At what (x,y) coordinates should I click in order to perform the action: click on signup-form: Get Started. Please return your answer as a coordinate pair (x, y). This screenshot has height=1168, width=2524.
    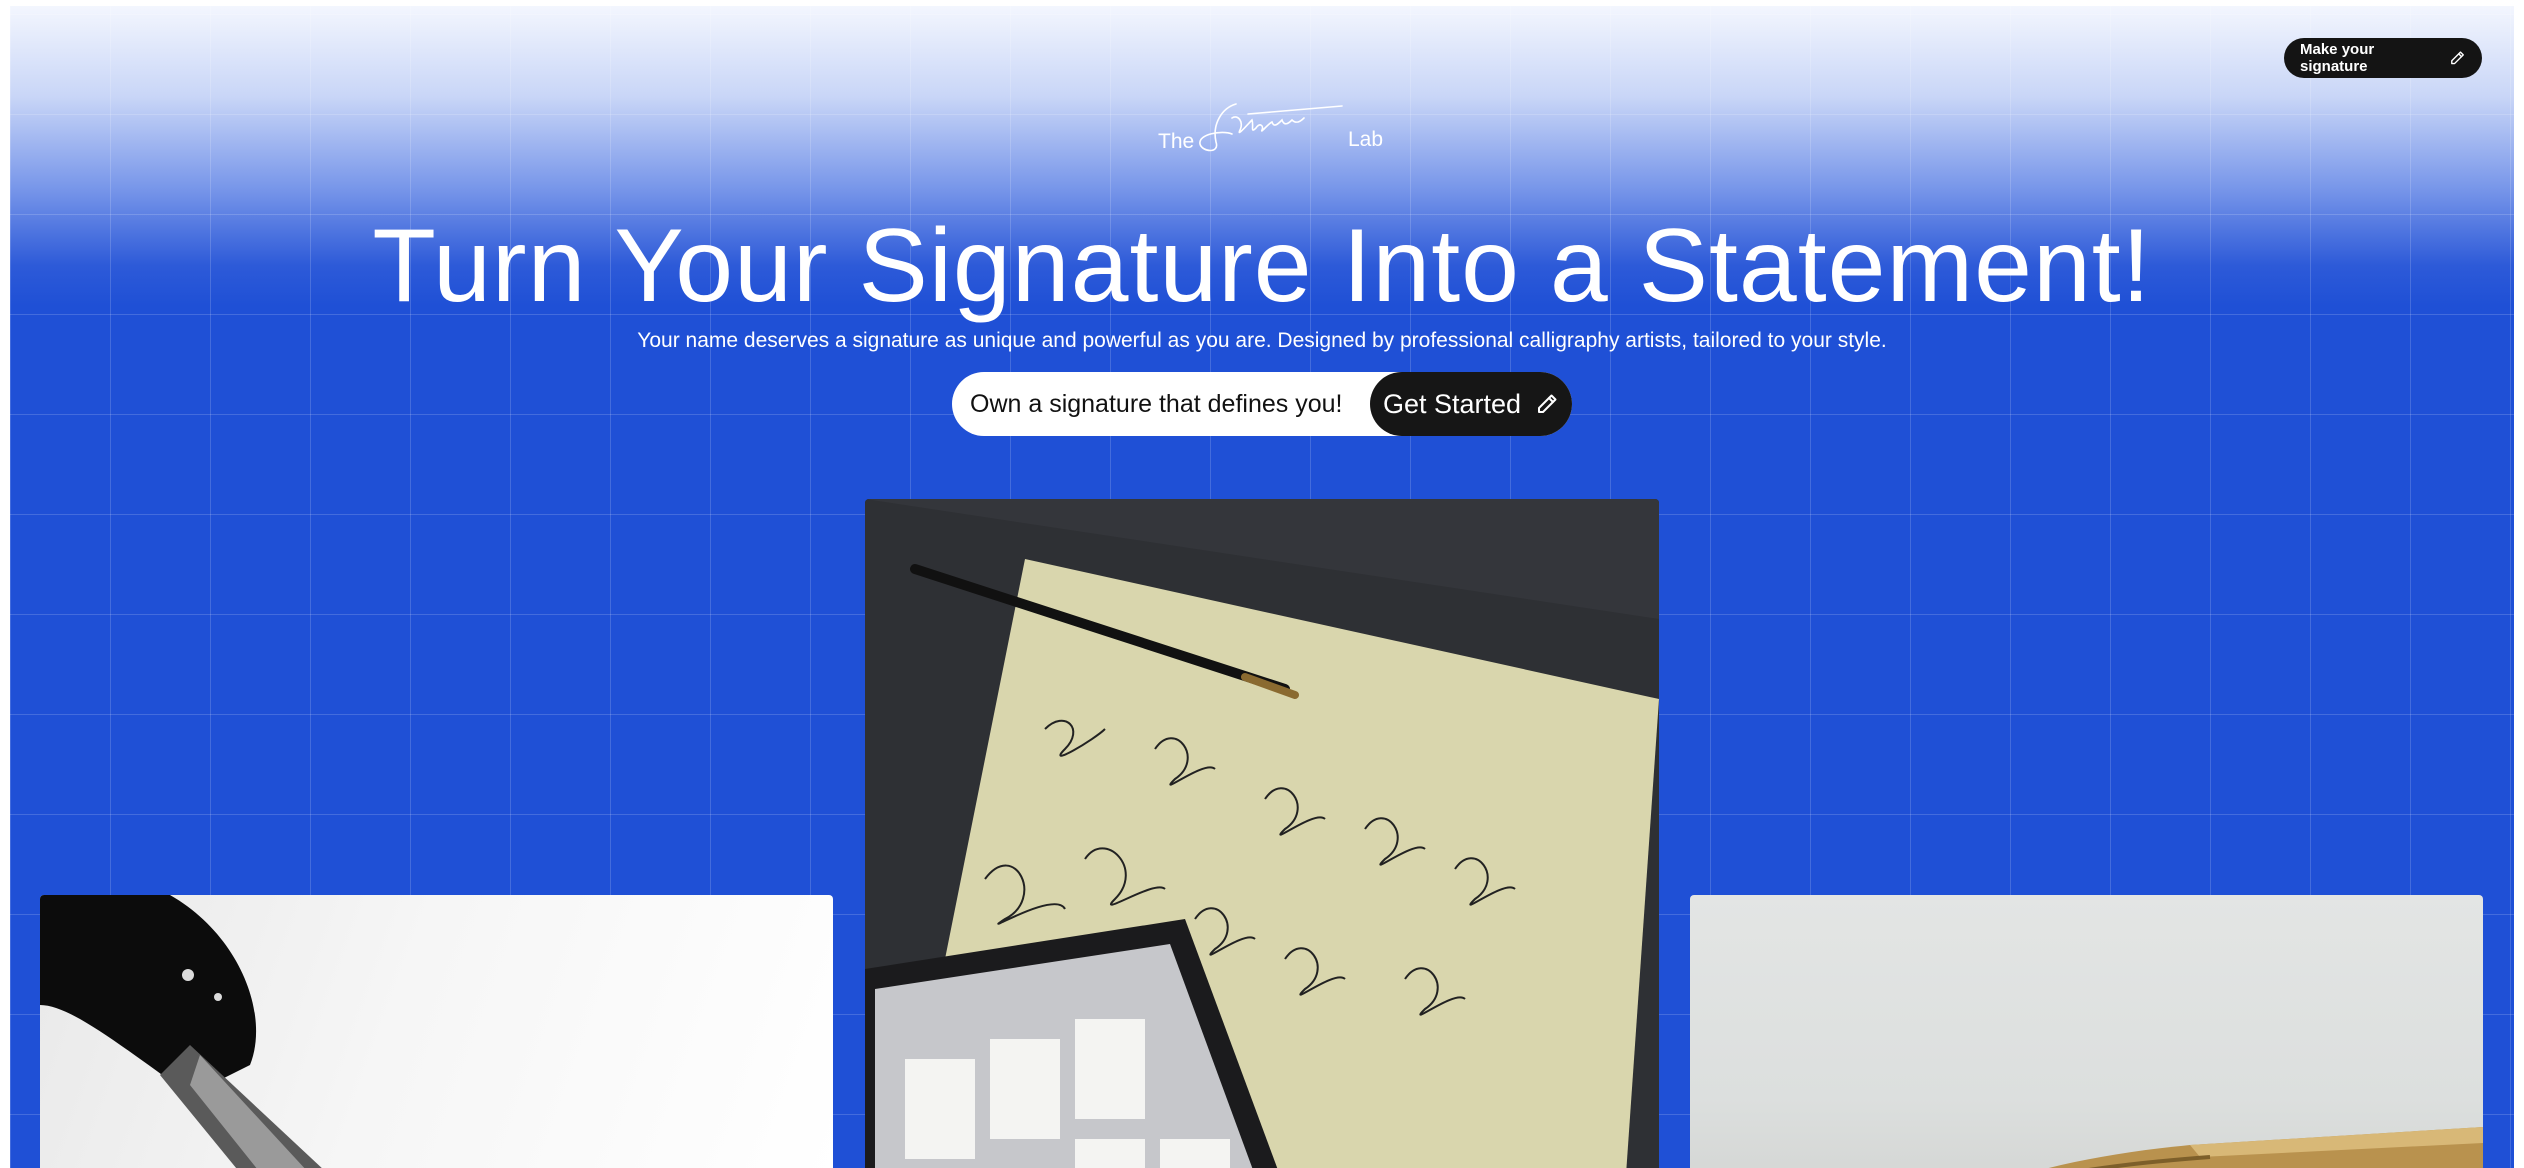
    Looking at the image, I should click on (1262, 404).